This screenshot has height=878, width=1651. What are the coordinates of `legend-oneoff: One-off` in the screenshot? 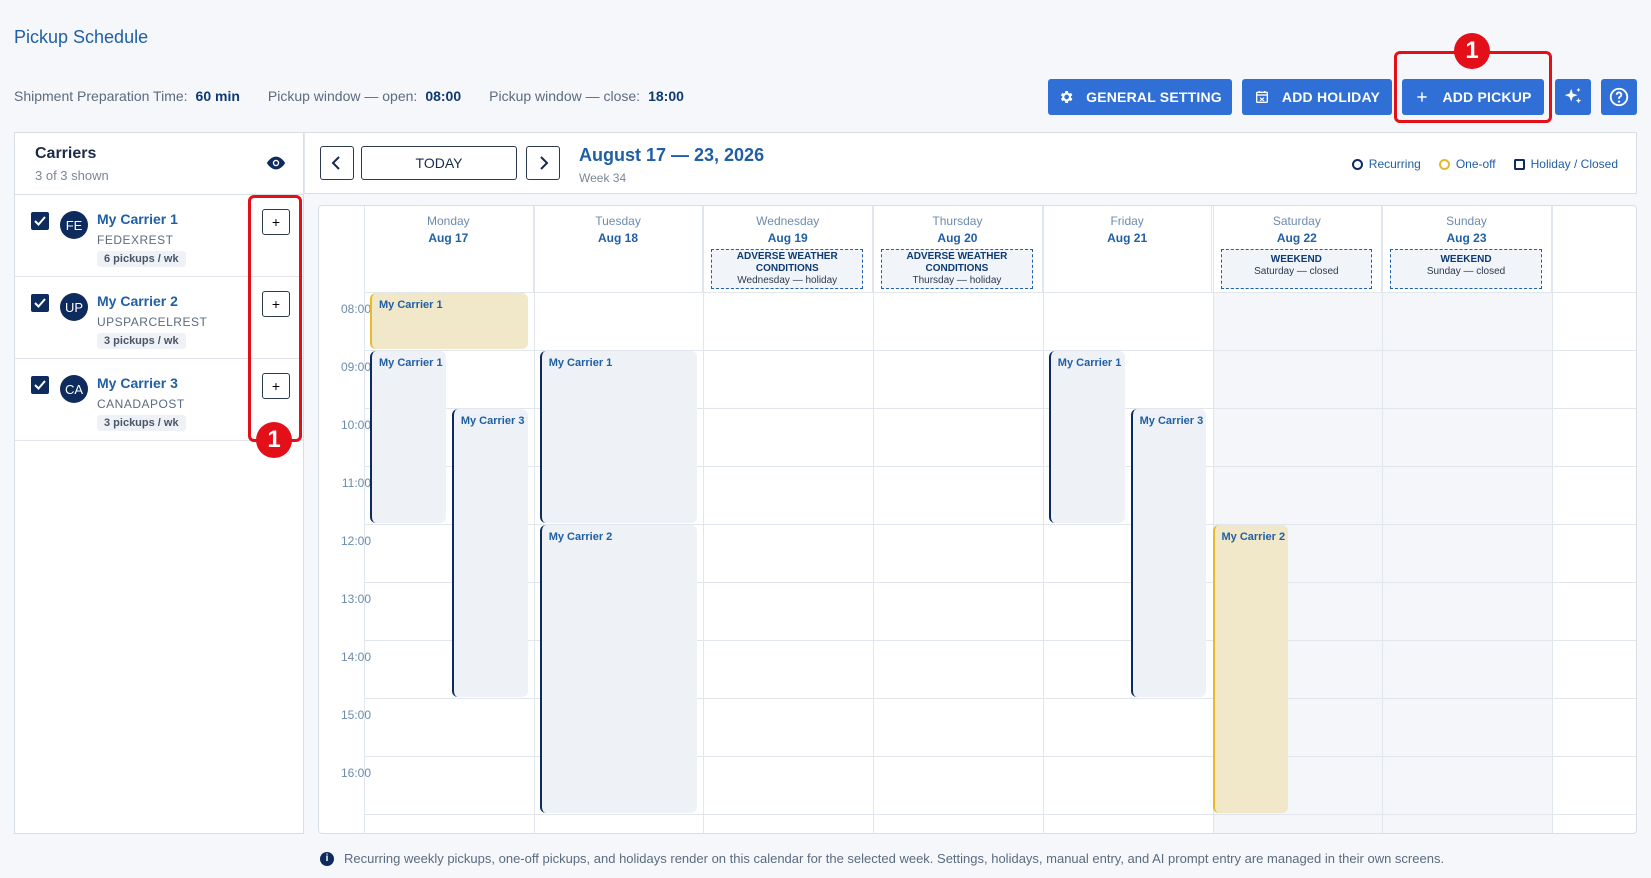 It's located at (1467, 164).